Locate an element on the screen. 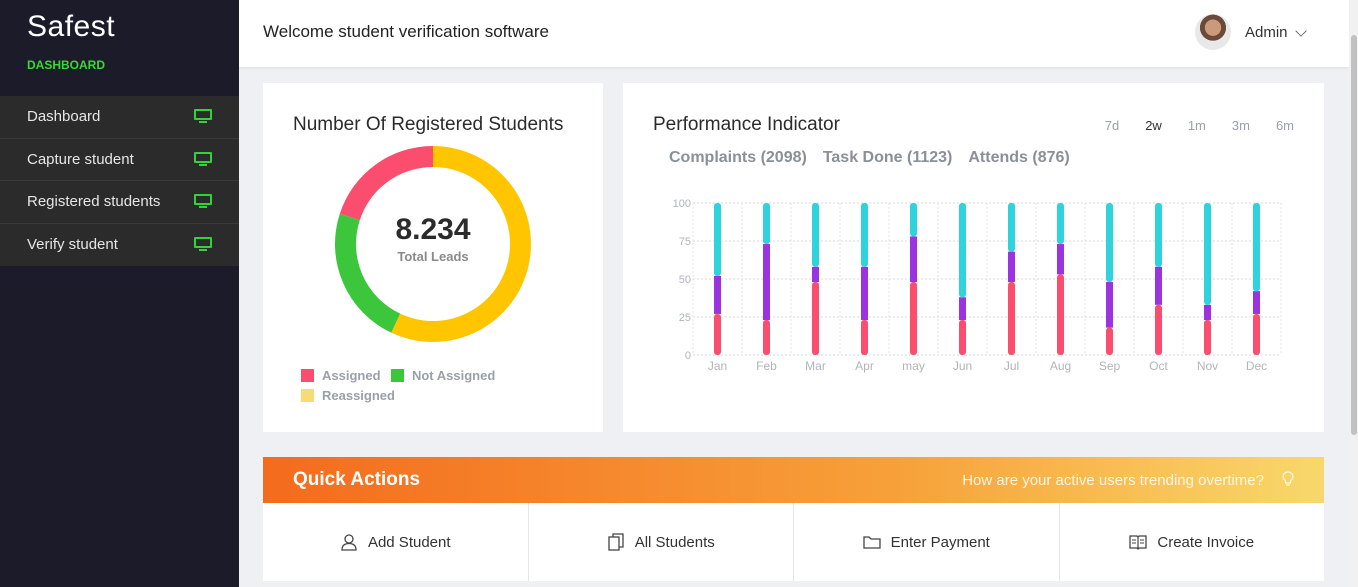  x-tick-label: Sep is located at coordinates (1110, 366).